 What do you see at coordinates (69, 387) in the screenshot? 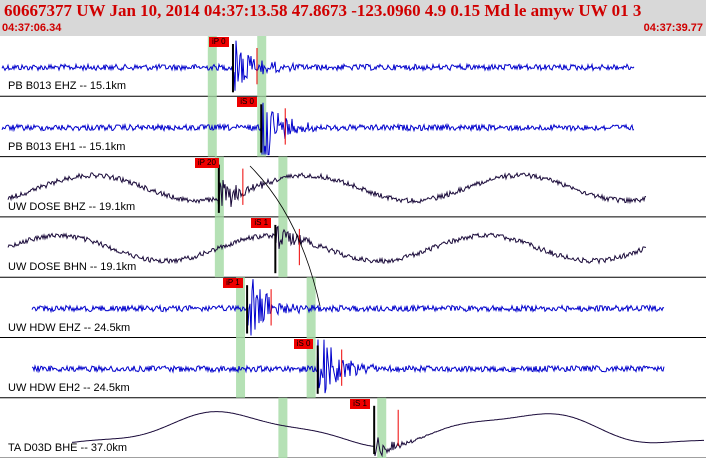
I see `channel-label: UW HDW EH2 -- 24.5km` at bounding box center [69, 387].